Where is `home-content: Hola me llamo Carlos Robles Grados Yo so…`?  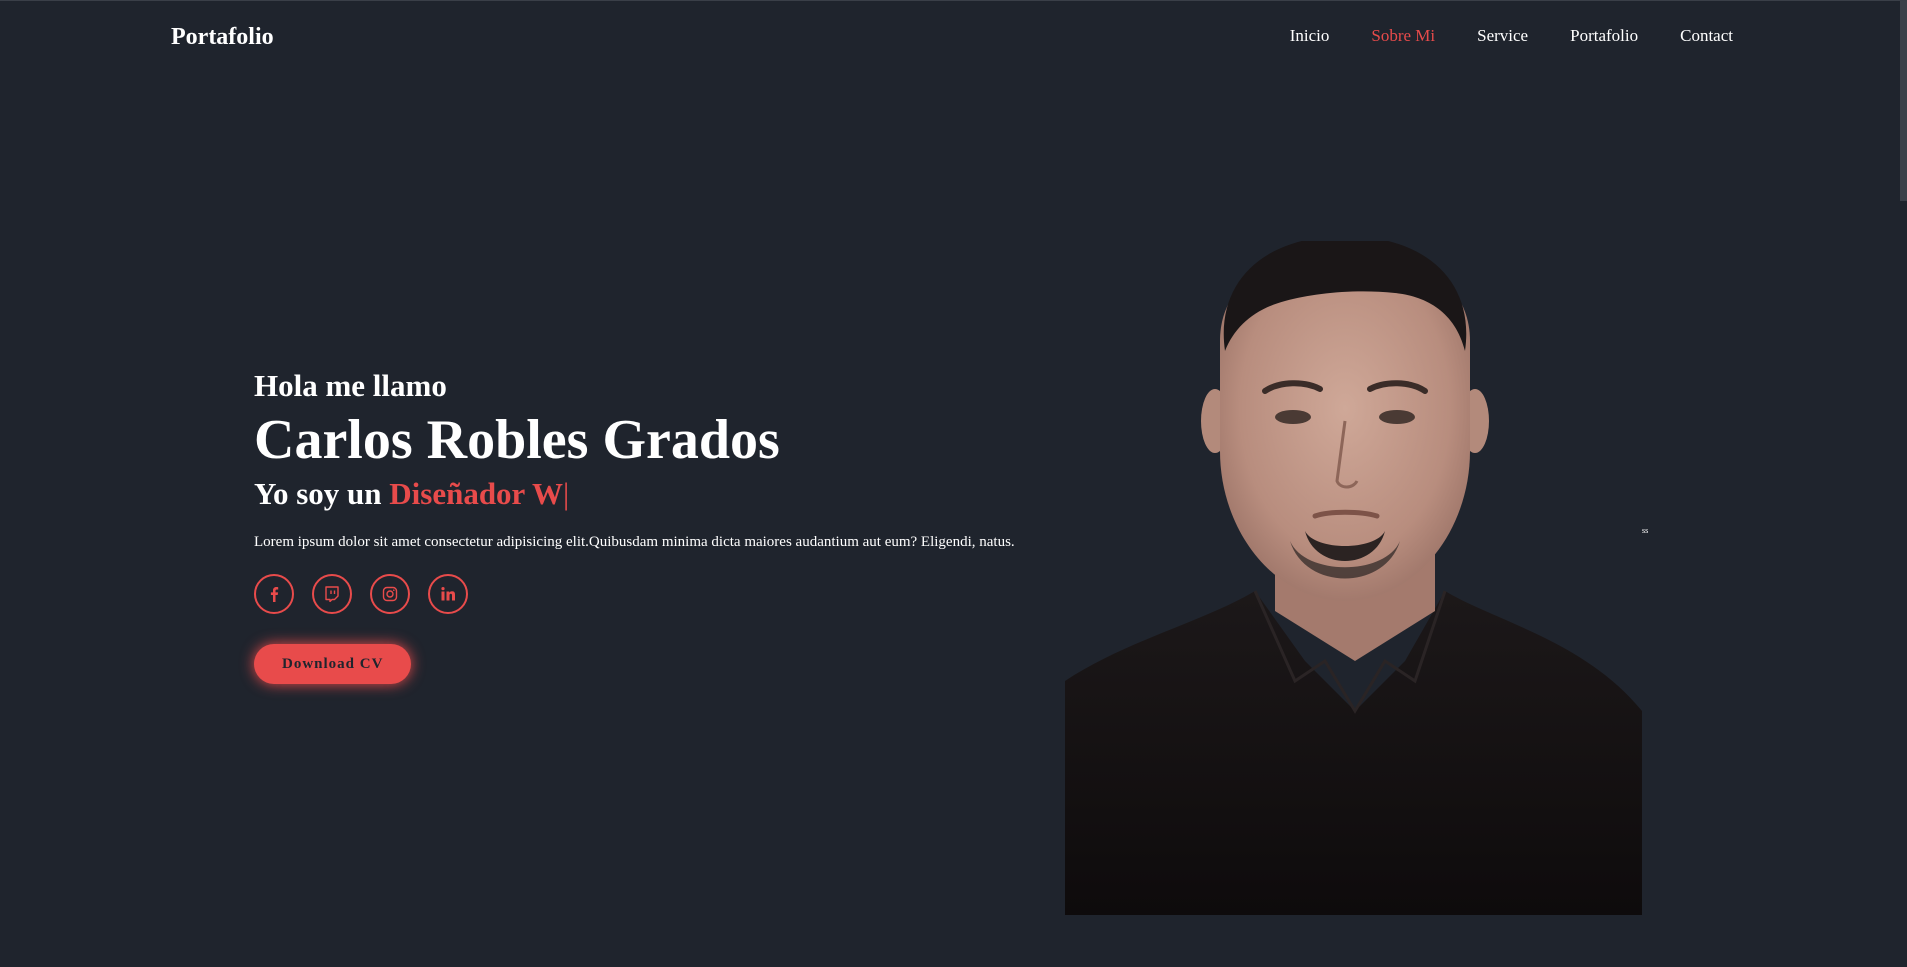
home-content: Hola me llamo Carlos Robles Grados Yo so… is located at coordinates (664, 525).